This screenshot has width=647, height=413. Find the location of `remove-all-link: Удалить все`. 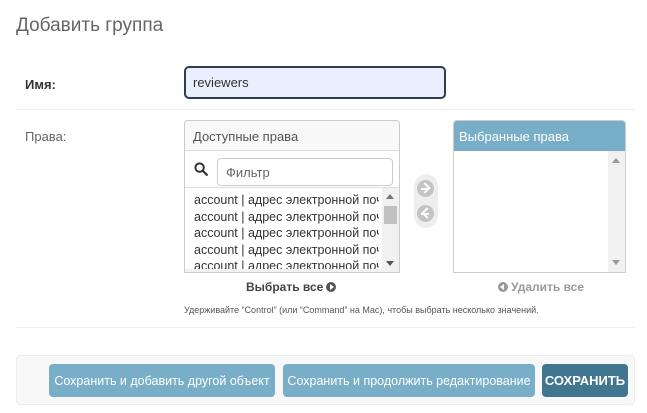

remove-all-link: Удалить все is located at coordinates (541, 287).